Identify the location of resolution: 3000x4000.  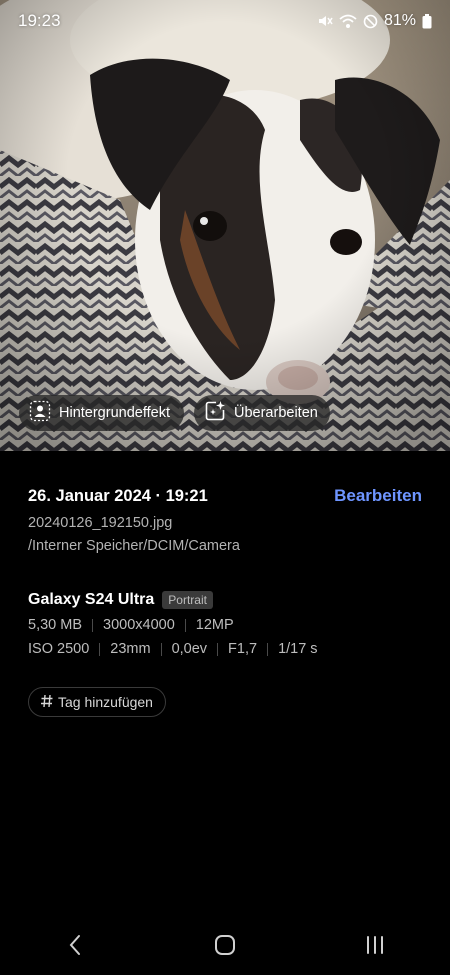
(139, 625).